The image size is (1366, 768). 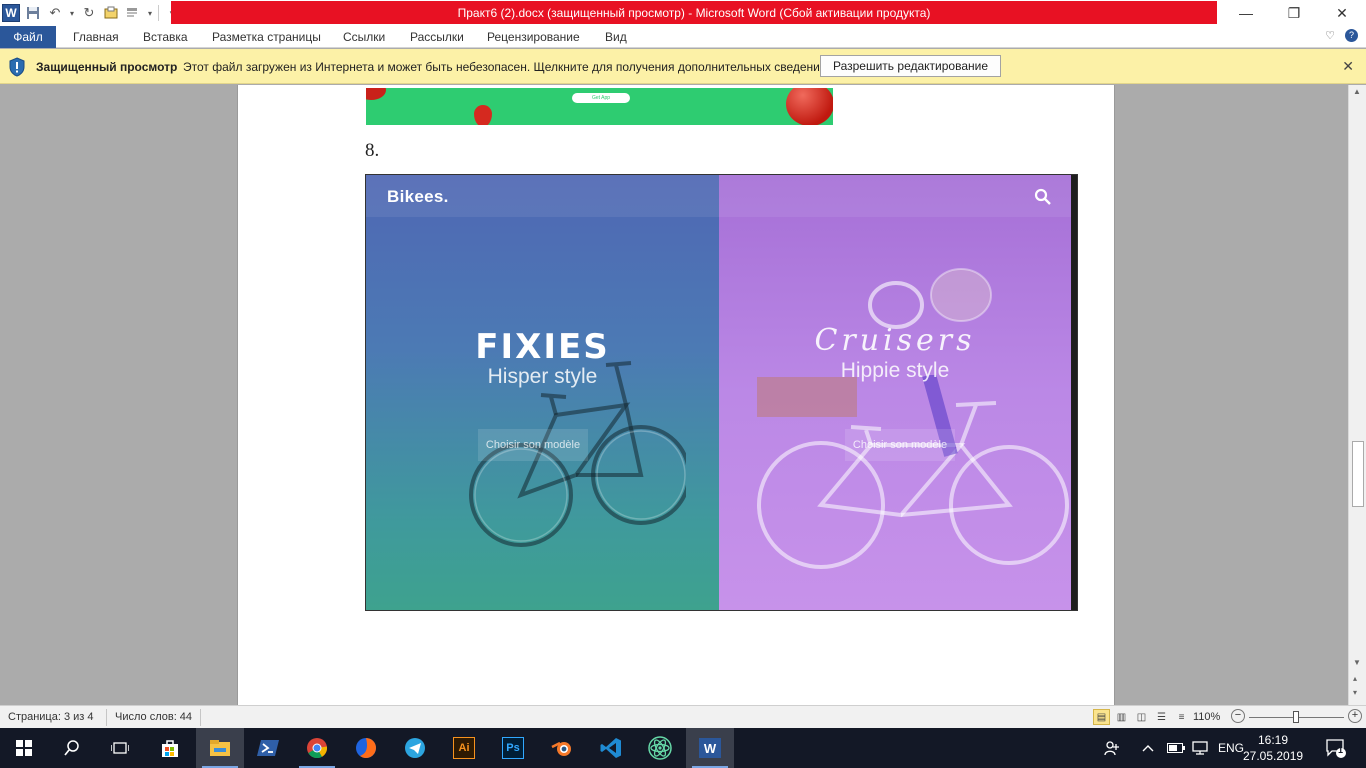 What do you see at coordinates (1161, 717) in the screenshot?
I see `outline-view-icon: ☰` at bounding box center [1161, 717].